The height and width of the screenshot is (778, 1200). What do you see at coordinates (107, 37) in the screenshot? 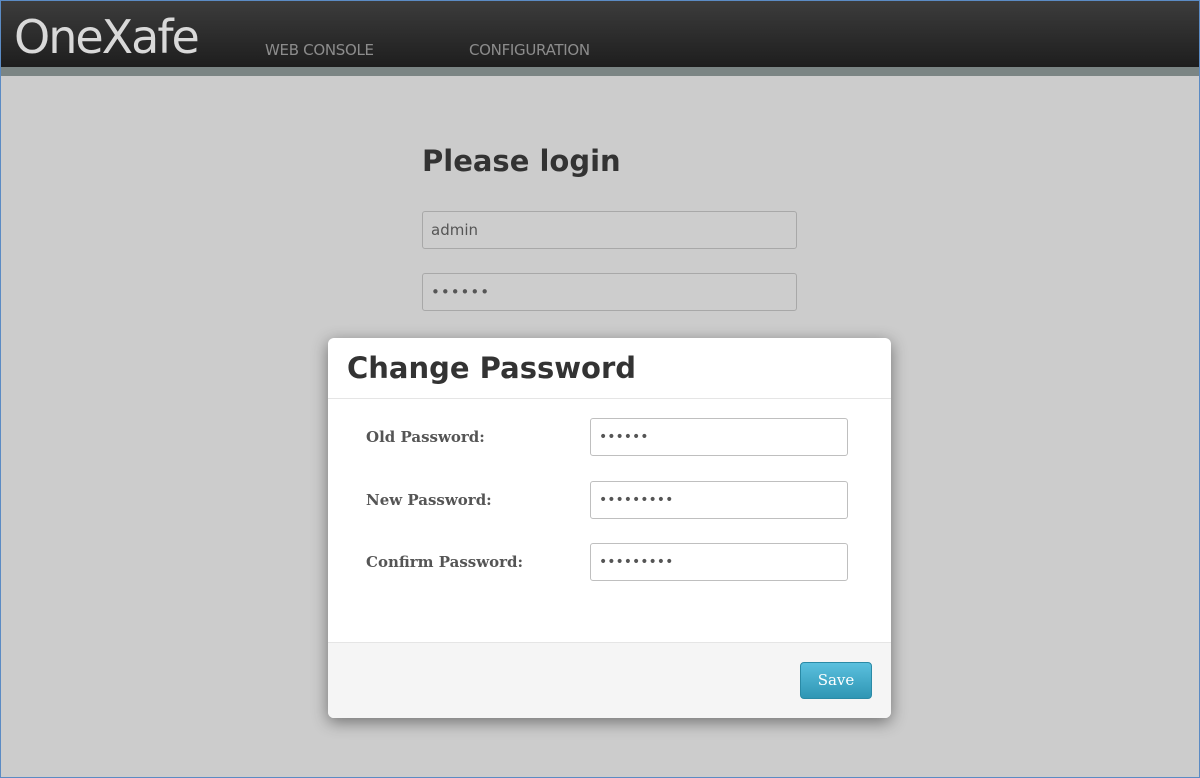
I see `brand-logo: OneXafe` at bounding box center [107, 37].